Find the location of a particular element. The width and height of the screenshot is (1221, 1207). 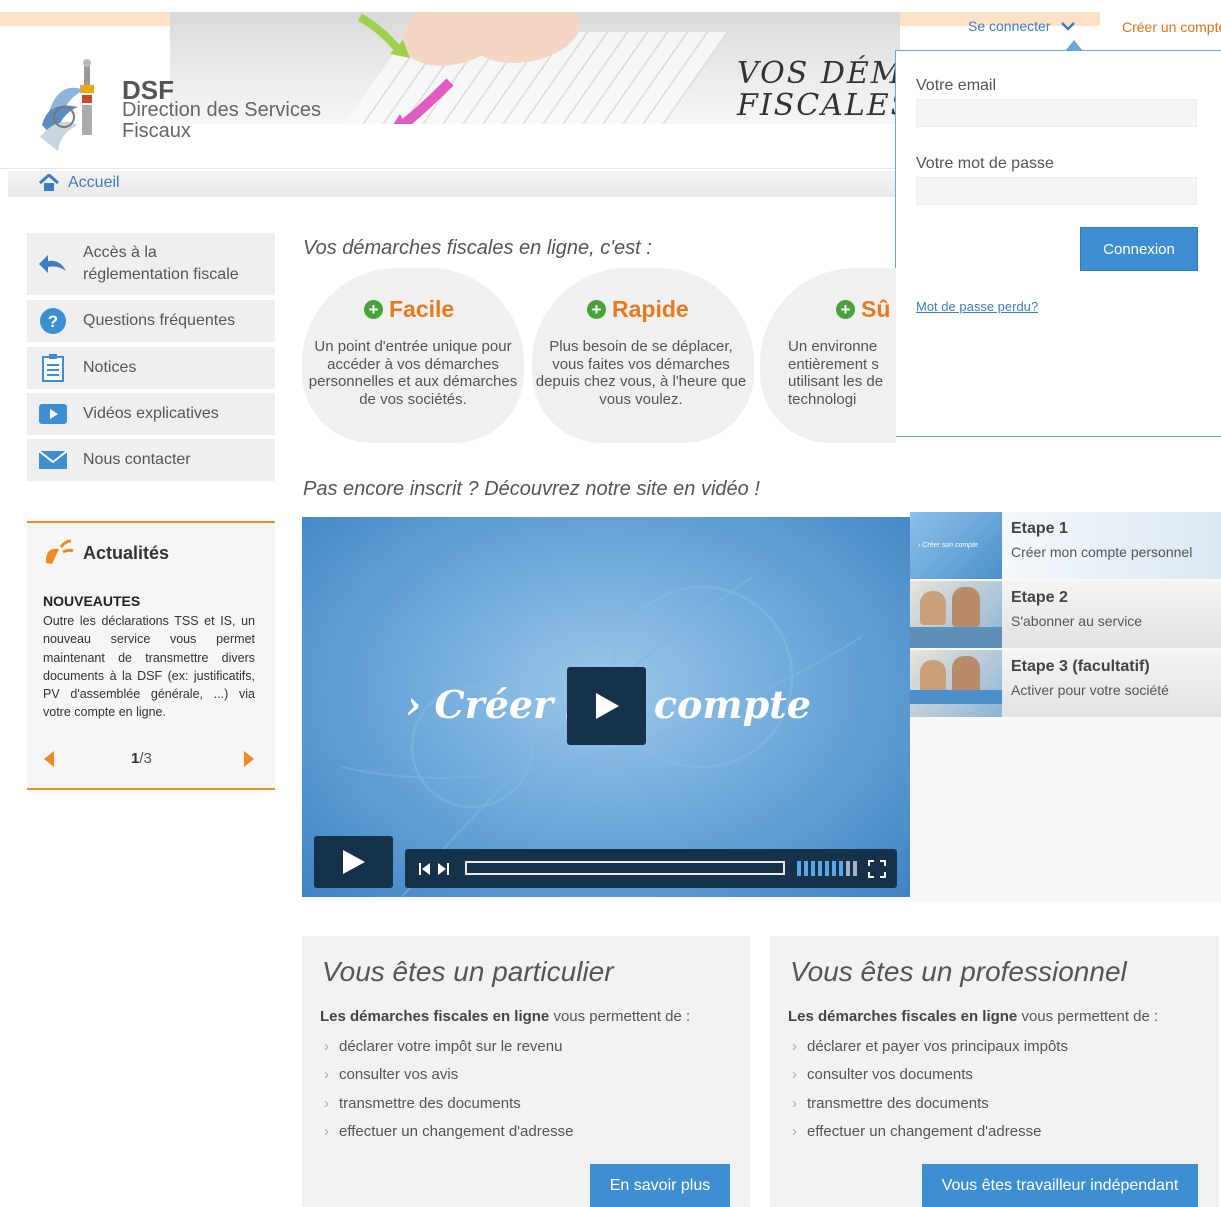

sidebar-item-contact: Nous contacter is located at coordinates (151, 460).